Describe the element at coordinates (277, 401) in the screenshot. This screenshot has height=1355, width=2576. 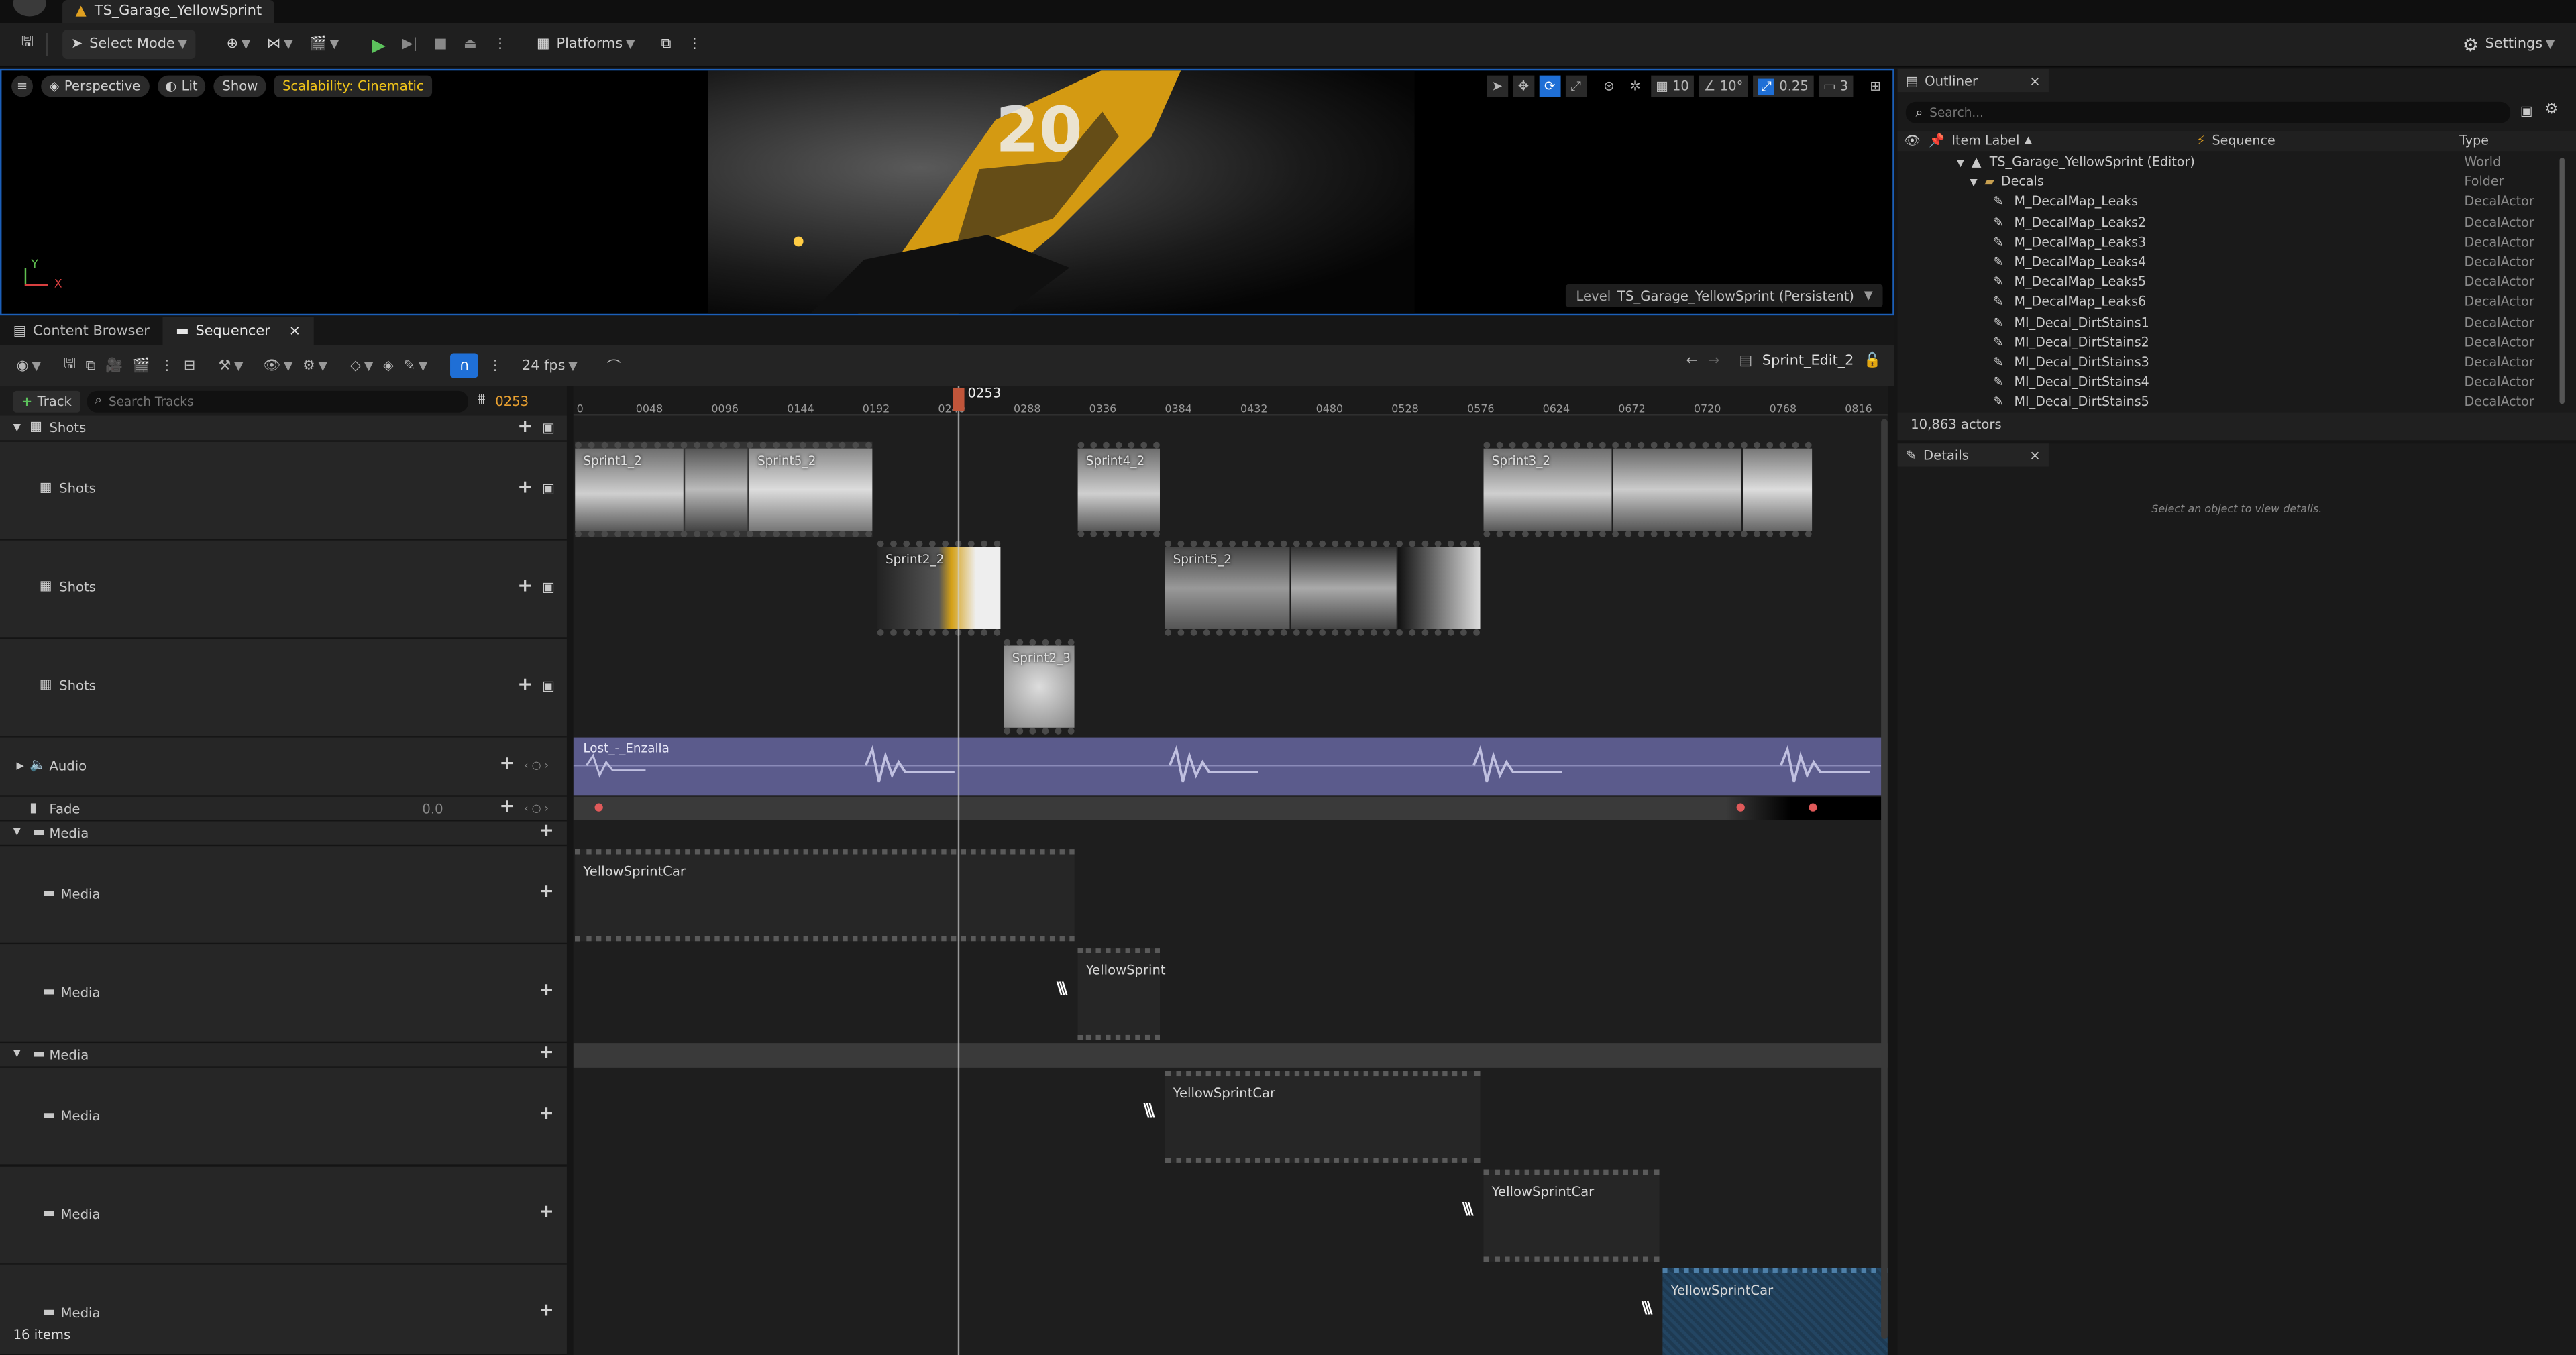
I see `search-tracks-box: ⌕` at that location.